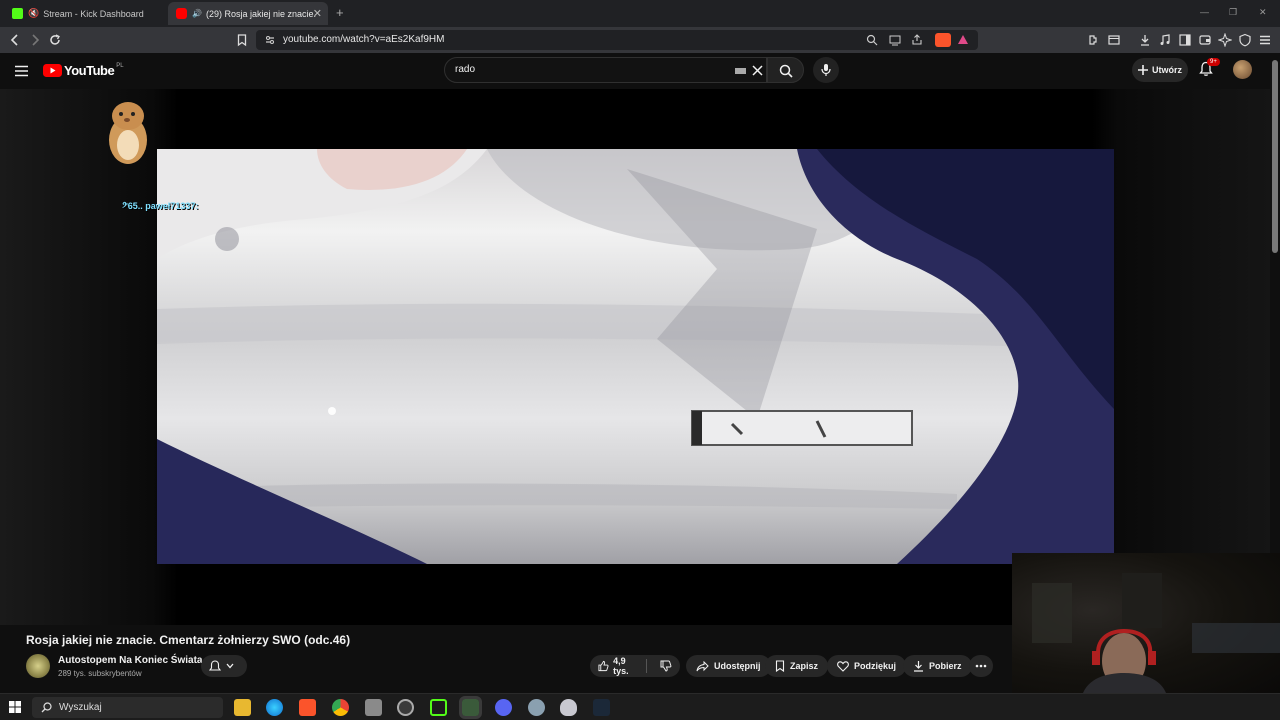 This screenshot has width=1280, height=720. What do you see at coordinates (843, 666) in the screenshot?
I see `thanks-heart-icon` at bounding box center [843, 666].